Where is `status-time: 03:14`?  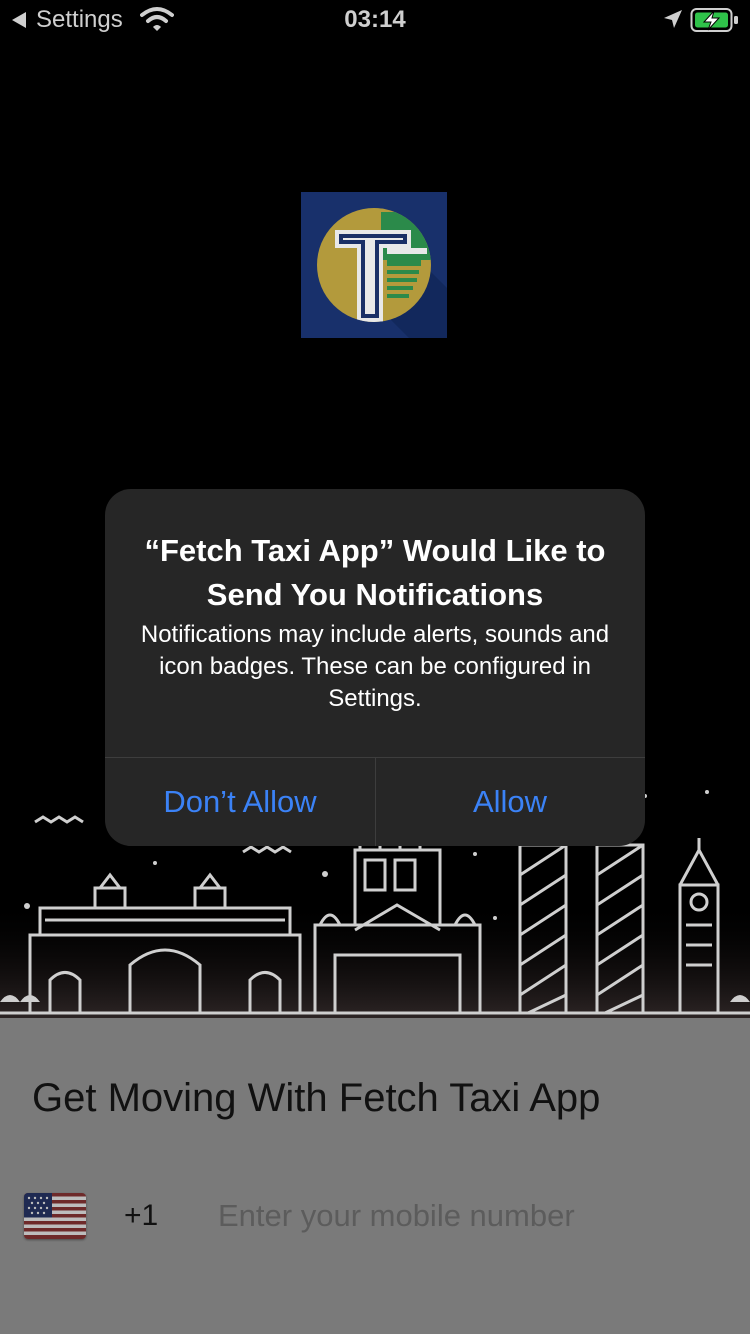 status-time: 03:14 is located at coordinates (375, 19).